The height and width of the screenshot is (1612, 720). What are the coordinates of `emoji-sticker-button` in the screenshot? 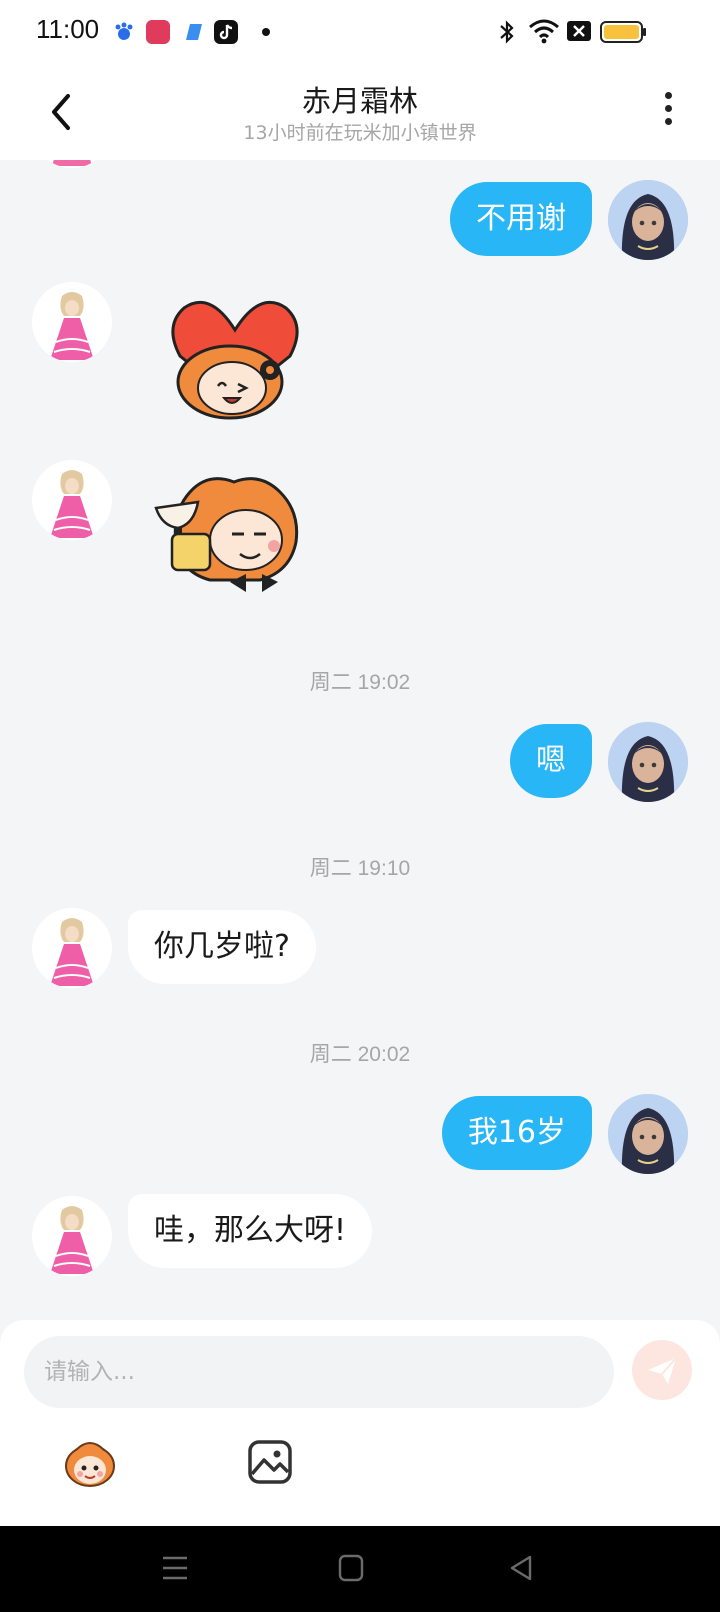 It's located at (90, 1464).